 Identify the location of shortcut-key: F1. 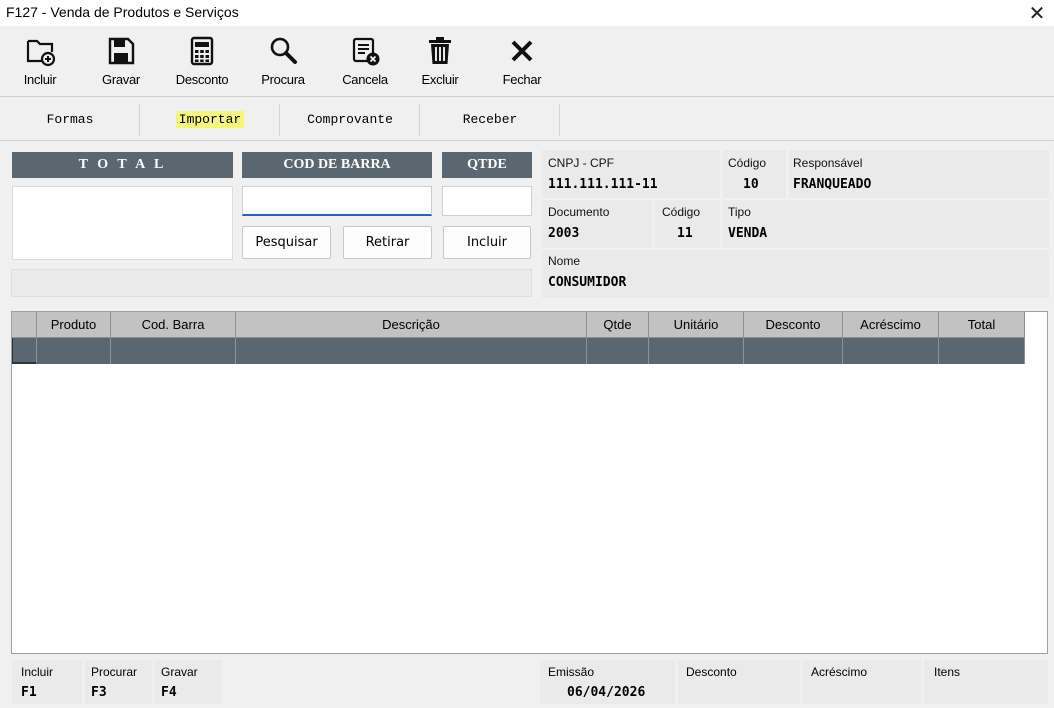
(29, 692).